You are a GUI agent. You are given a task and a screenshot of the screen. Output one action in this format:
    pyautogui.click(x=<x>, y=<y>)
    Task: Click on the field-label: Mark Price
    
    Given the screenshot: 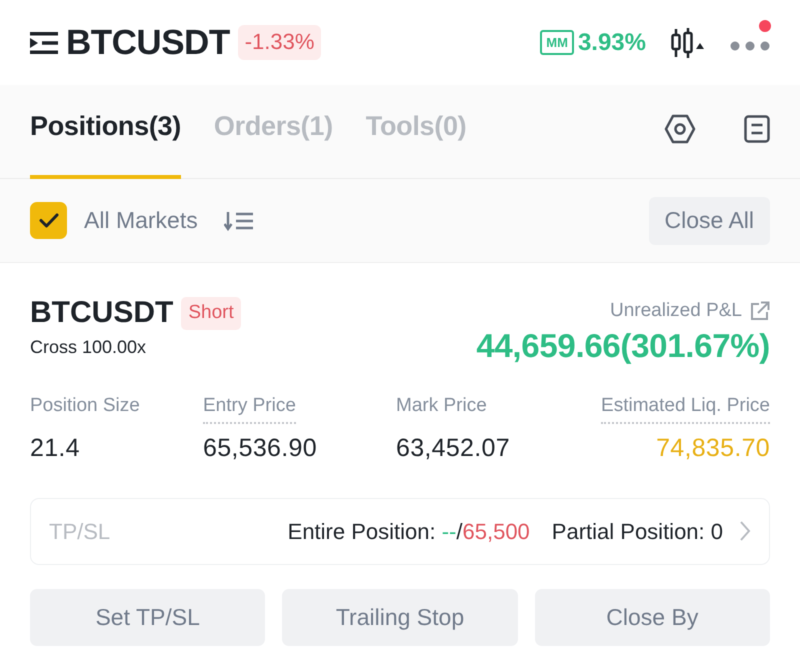 What is the action you would take?
    pyautogui.click(x=441, y=406)
    